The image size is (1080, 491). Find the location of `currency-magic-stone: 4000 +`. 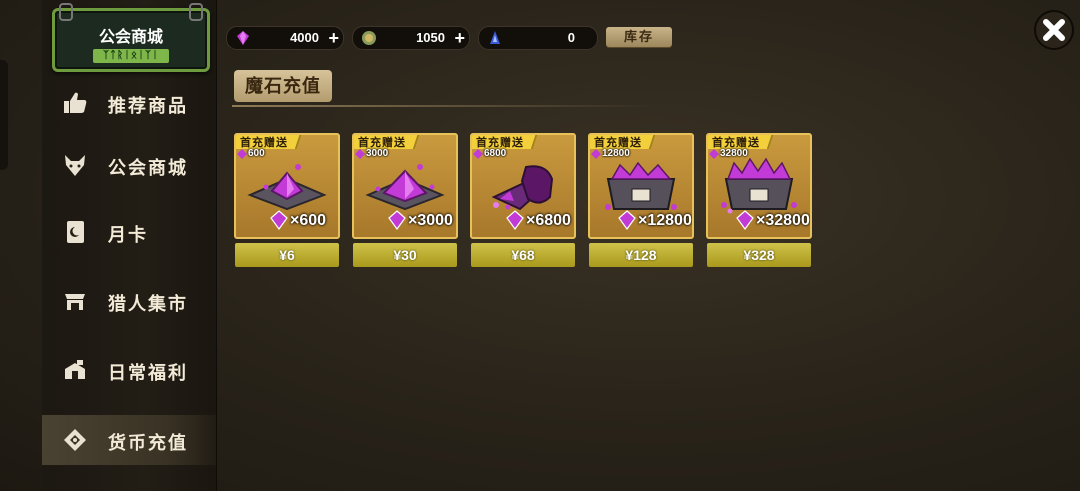

currency-magic-stone: 4000 + is located at coordinates (285, 38).